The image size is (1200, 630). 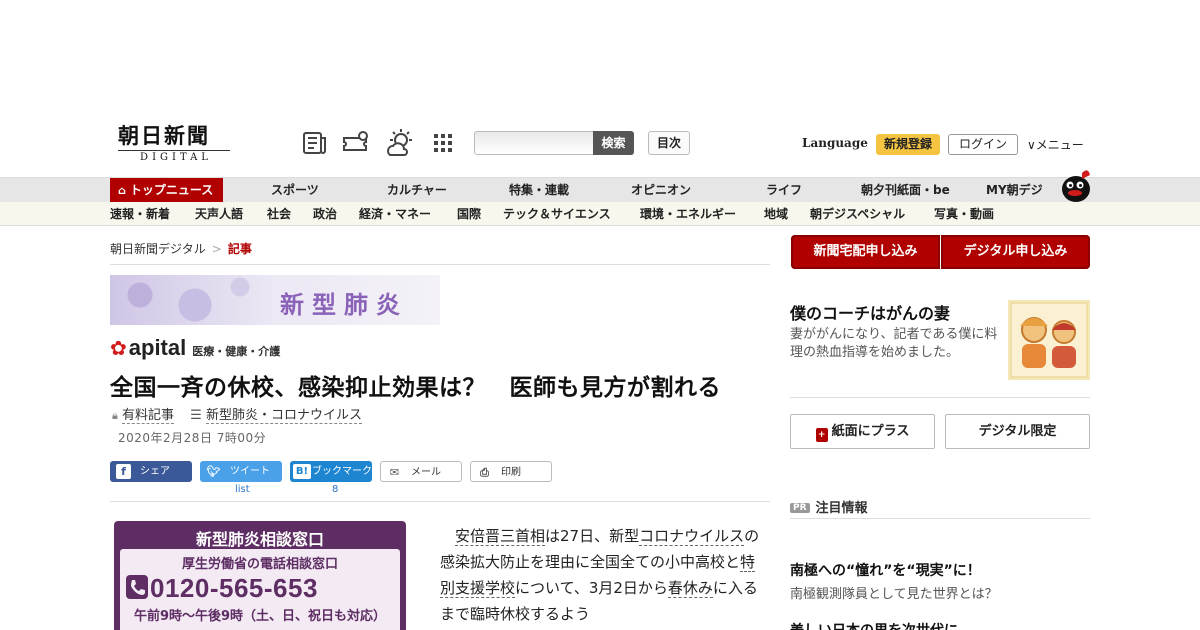 What do you see at coordinates (415, 388) in the screenshot?
I see `article-headline: 全国一斉の休校、感染抑止効果は？ 医師も見方が割れる` at bounding box center [415, 388].